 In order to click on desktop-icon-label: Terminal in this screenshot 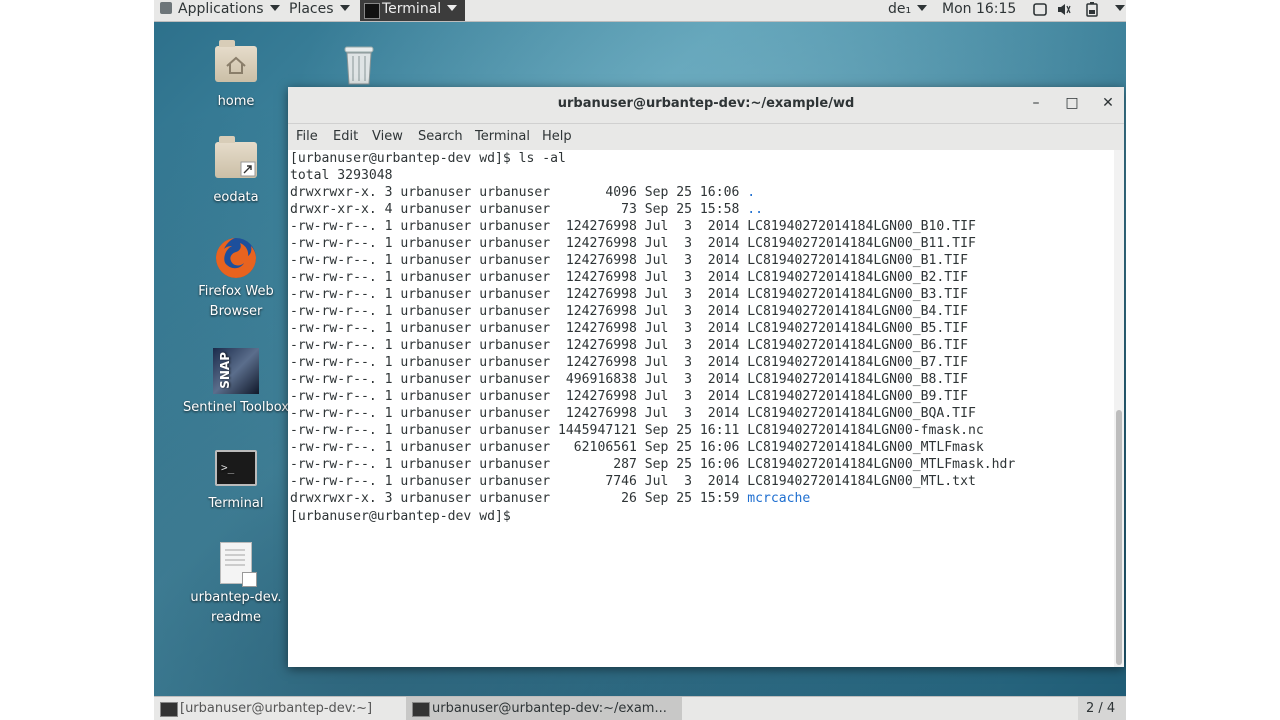, I will do `click(236, 503)`.